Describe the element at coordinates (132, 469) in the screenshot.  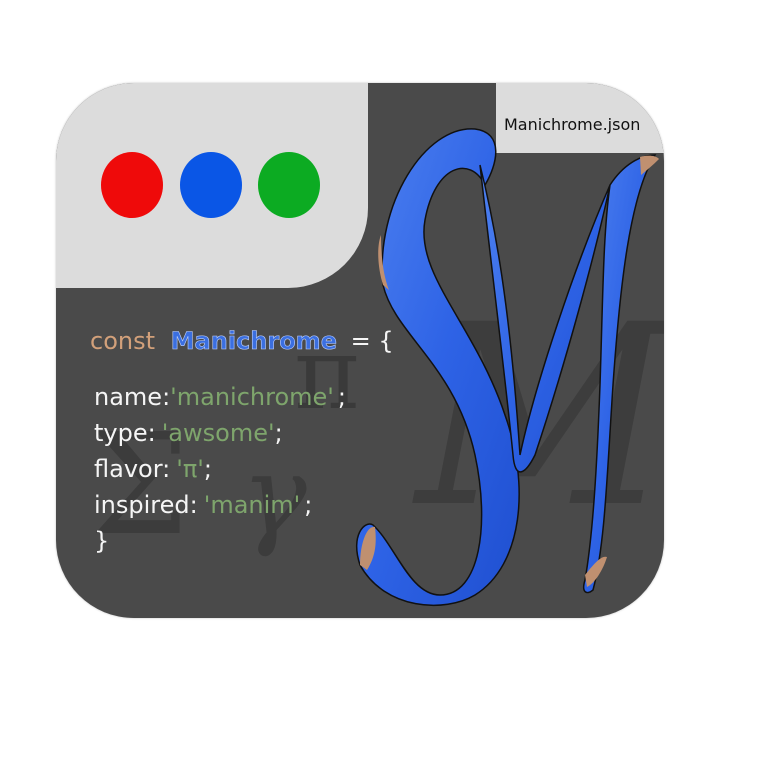
I see `code-key: flavor:` at that location.